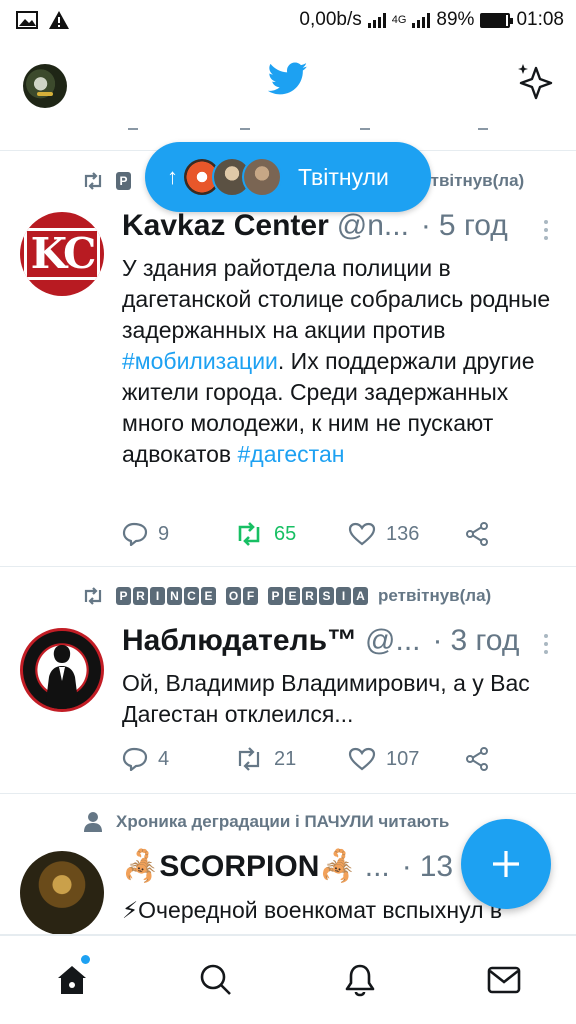  What do you see at coordinates (360, 596) in the screenshot?
I see `retweeter-letter: A` at bounding box center [360, 596].